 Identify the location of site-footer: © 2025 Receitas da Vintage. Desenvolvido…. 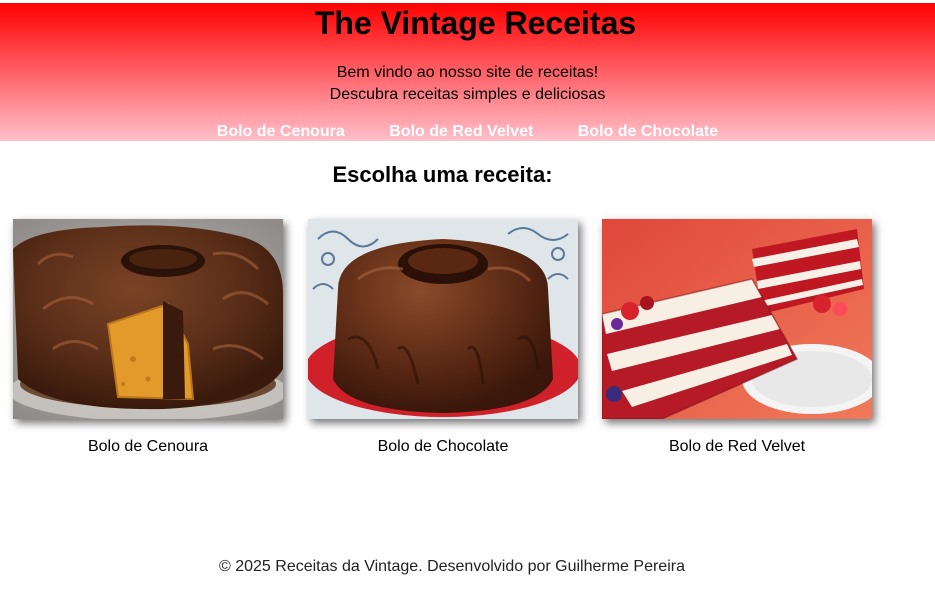
(452, 566).